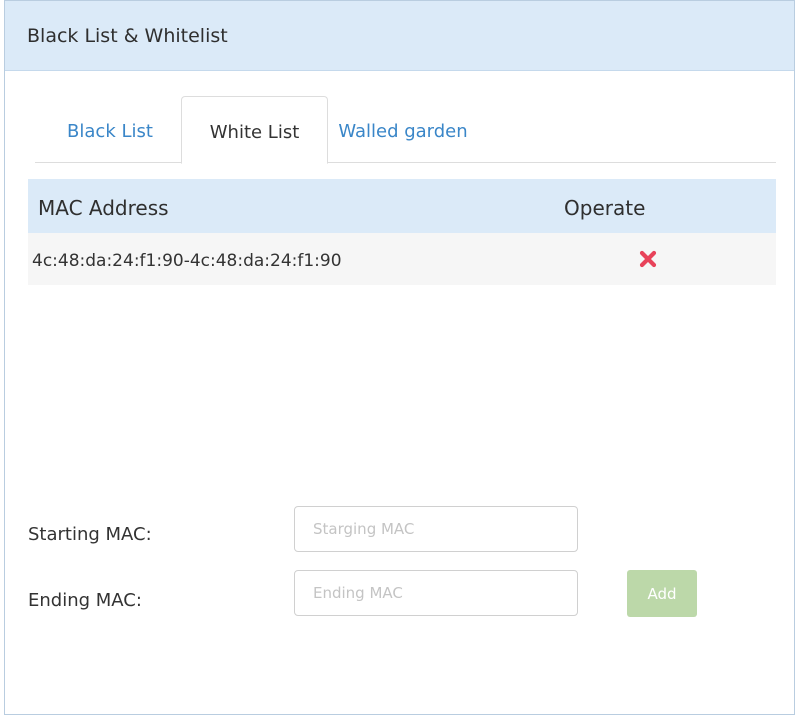 The height and width of the screenshot is (715, 799). Describe the element at coordinates (605, 208) in the screenshot. I see `column-header-operate: Operate` at that location.